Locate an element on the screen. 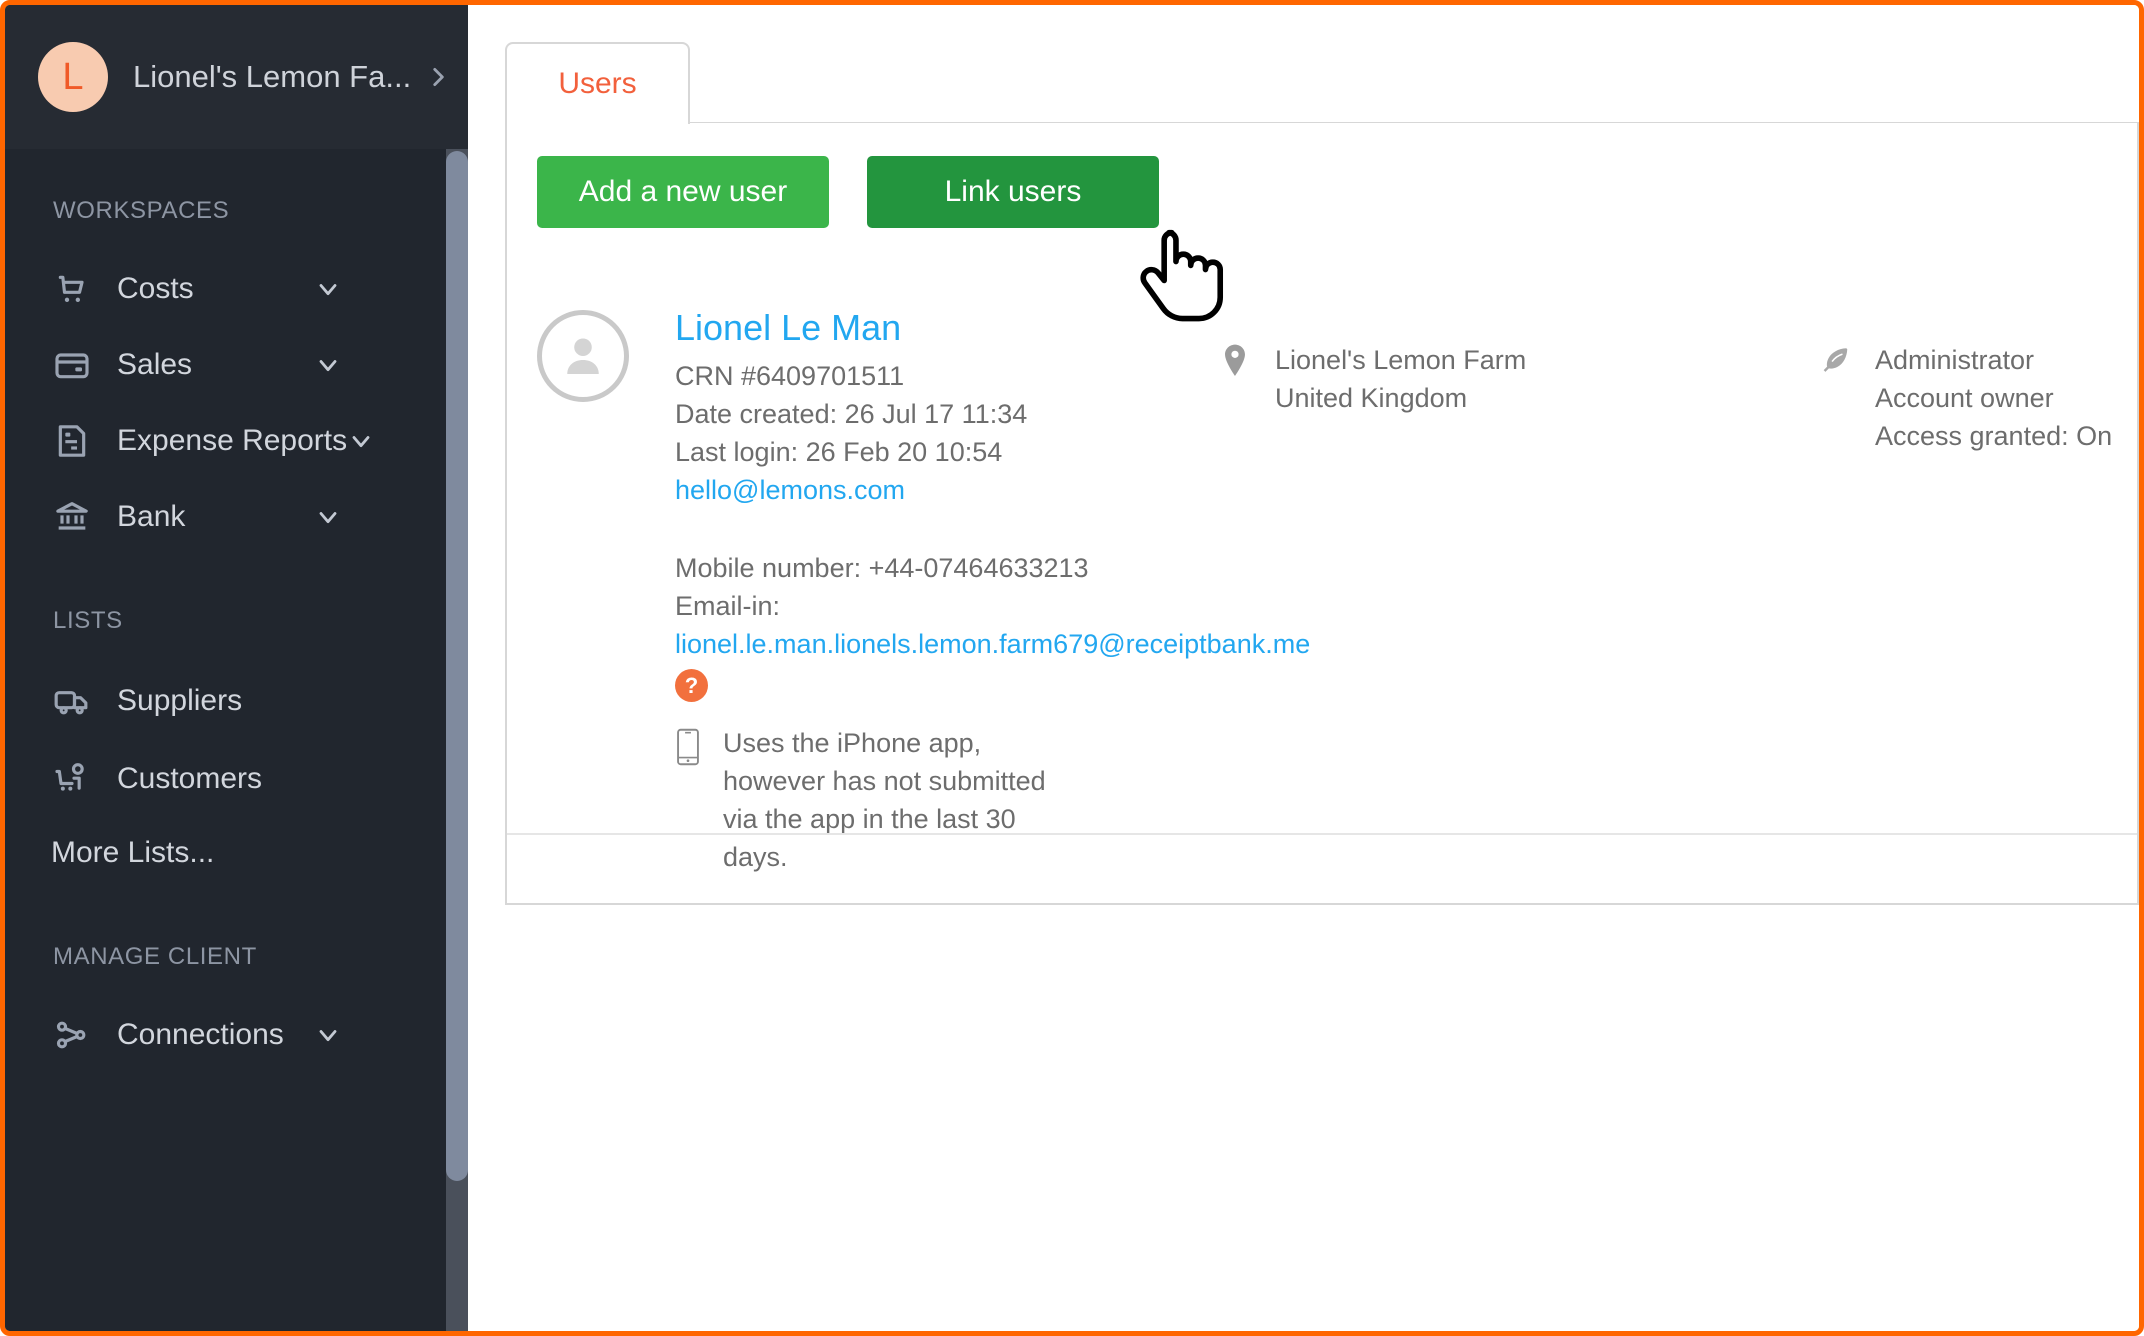  user-country: United Kingdom is located at coordinates (1371, 398).